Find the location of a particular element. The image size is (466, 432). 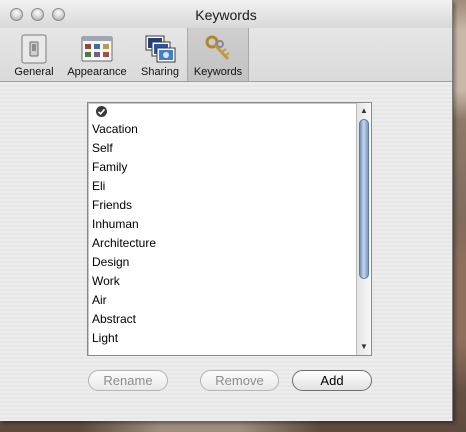

list-item: Light is located at coordinates (105, 338).